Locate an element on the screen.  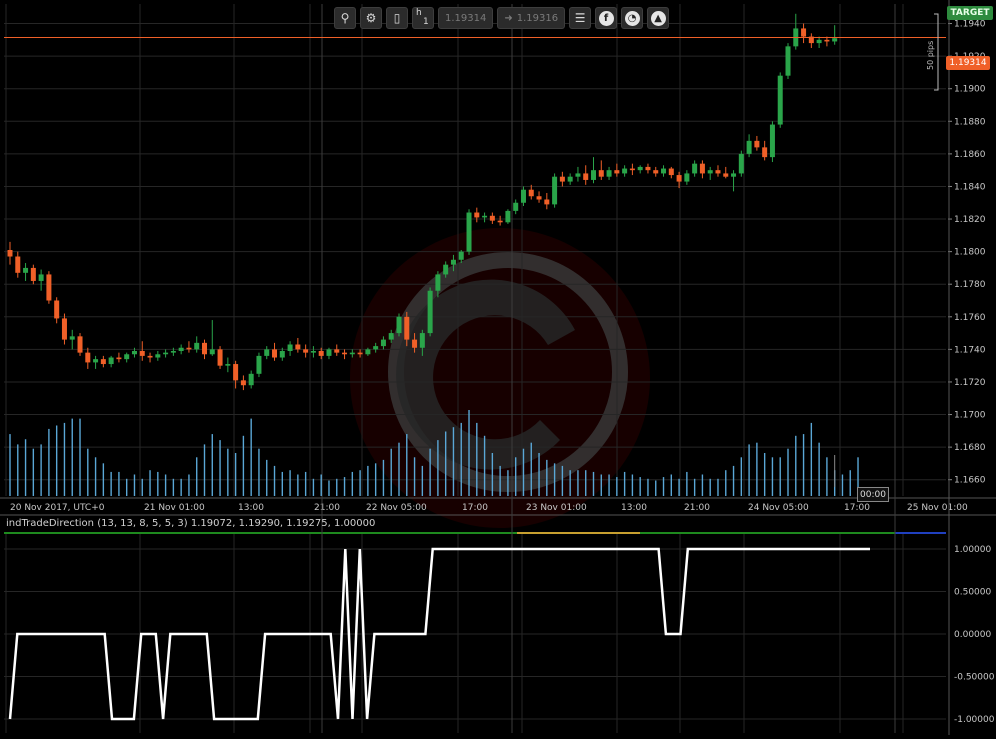
chart-settings-icon: ⚙ is located at coordinates (371, 18).